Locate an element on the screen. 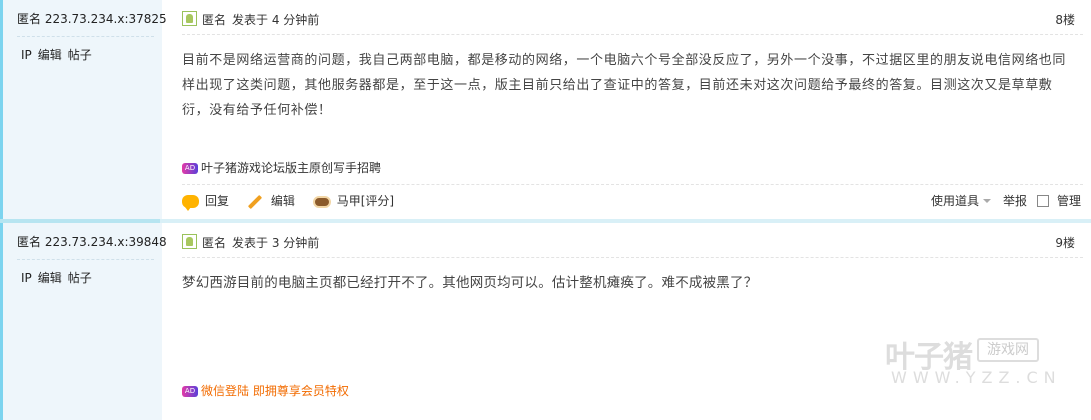  pencil-icon is located at coordinates (254, 201).